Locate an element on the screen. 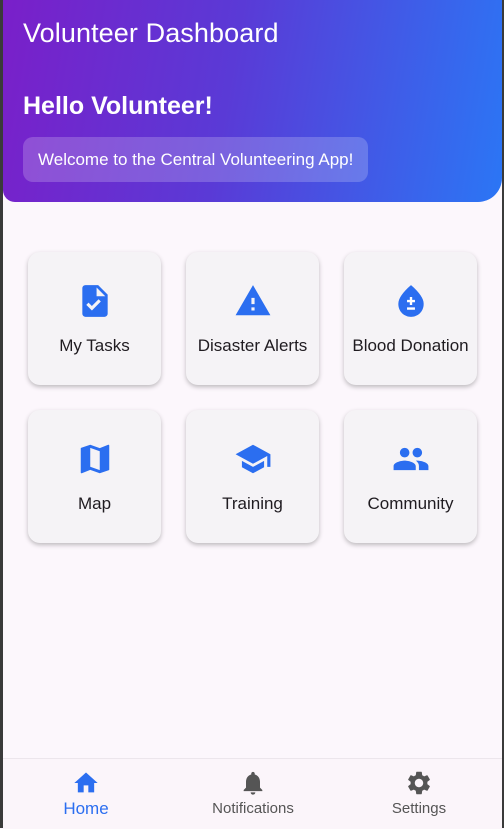 The image size is (504, 829). tile-label: My Tasks is located at coordinates (94, 345).